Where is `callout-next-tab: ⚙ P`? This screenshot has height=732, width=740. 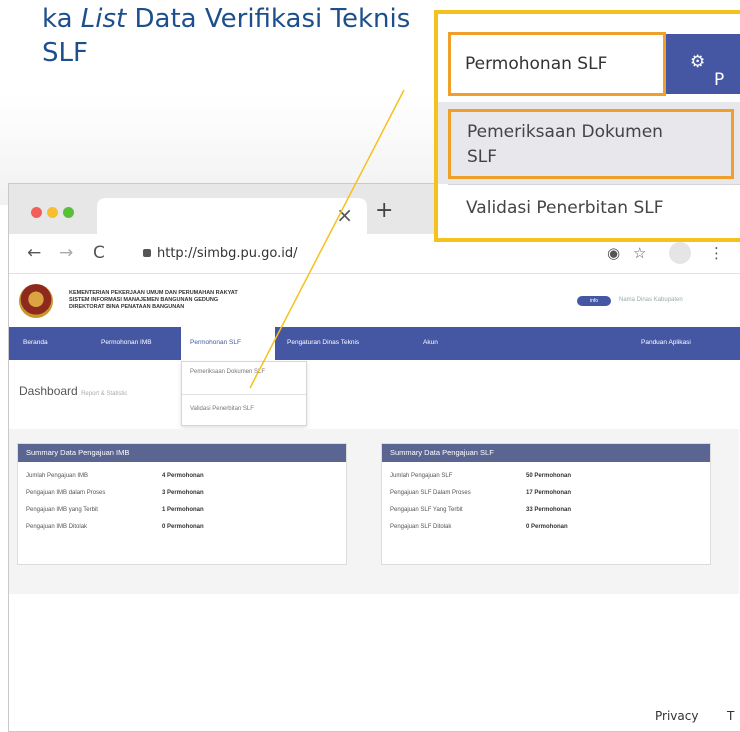
callout-next-tab: ⚙ P is located at coordinates (703, 64).